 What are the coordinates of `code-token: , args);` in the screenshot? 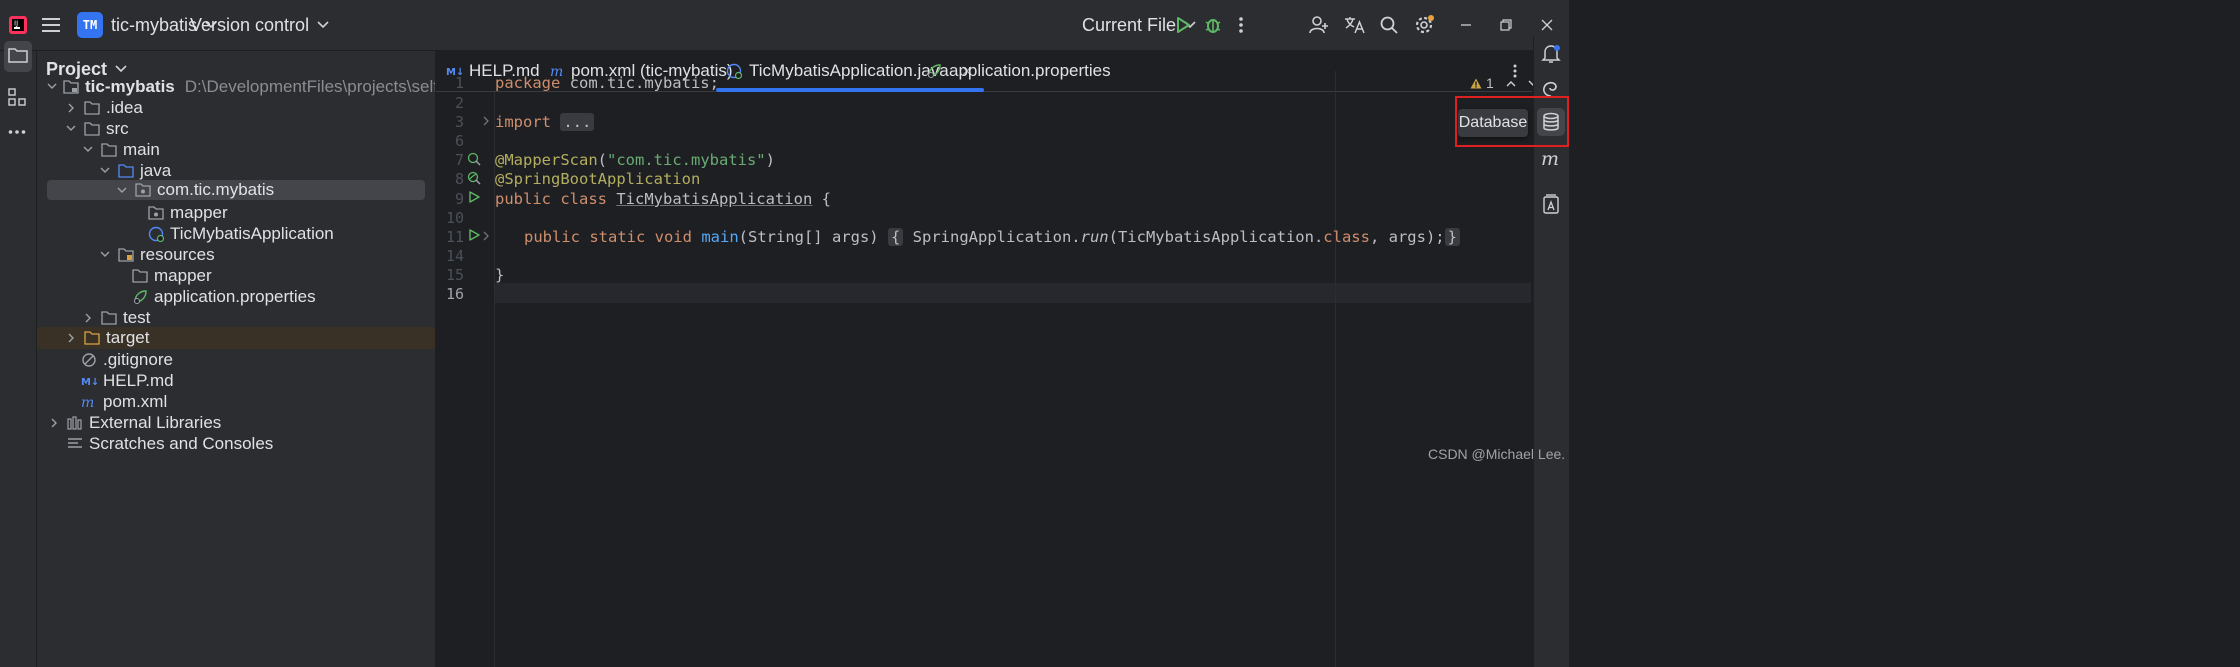 It's located at (1407, 237).